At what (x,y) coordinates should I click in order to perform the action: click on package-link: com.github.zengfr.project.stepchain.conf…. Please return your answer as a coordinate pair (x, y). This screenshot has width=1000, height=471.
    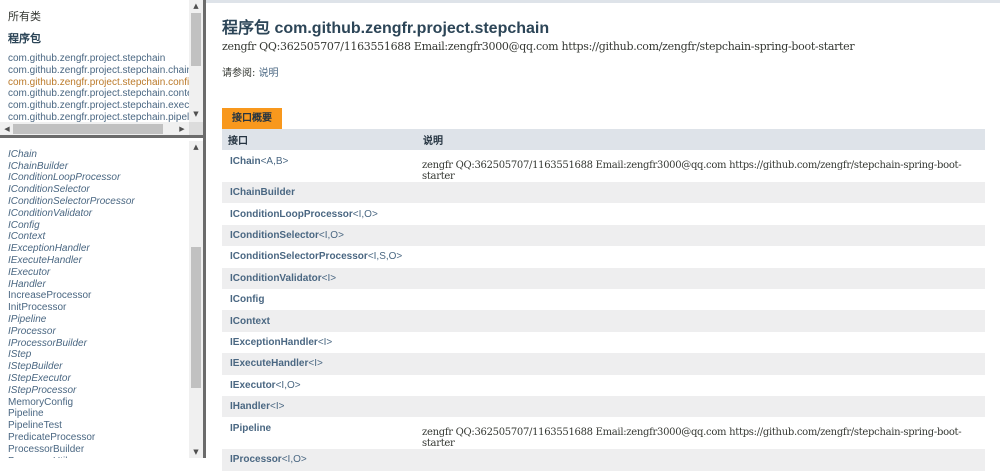
    Looking at the image, I should click on (105, 83).